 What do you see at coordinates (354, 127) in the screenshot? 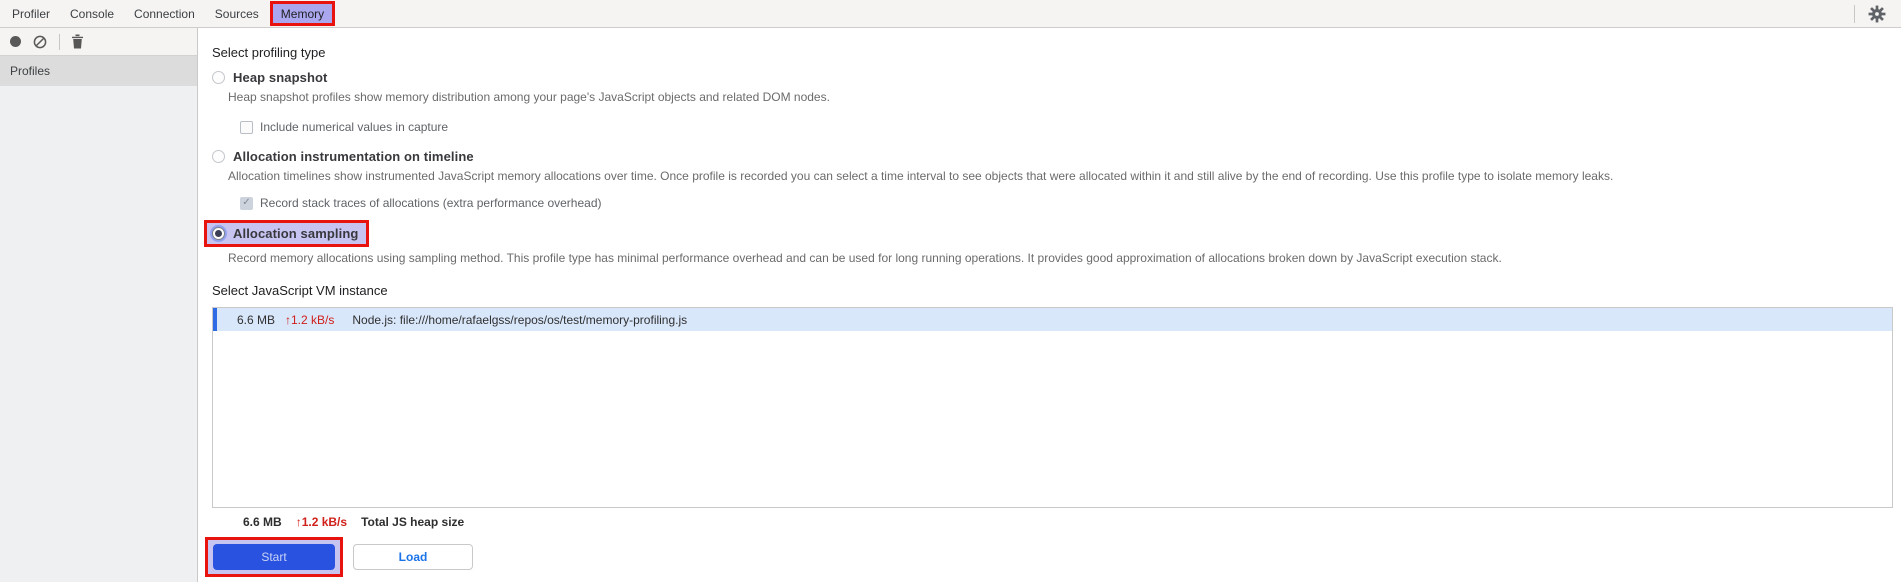
I see `include-numerical-values-label: Include numerical values in capture` at bounding box center [354, 127].